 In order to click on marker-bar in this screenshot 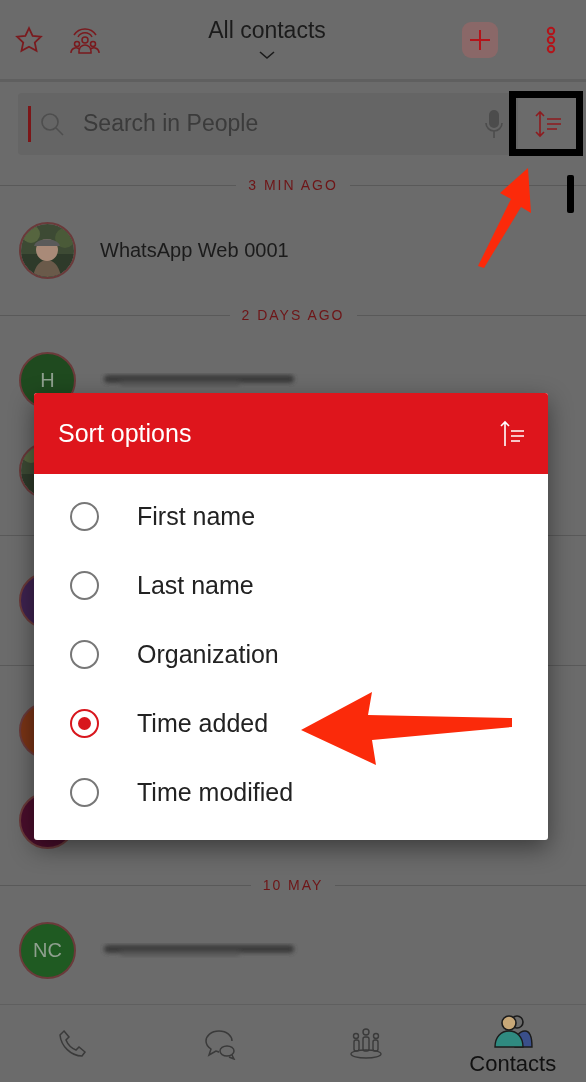, I will do `click(570, 194)`.